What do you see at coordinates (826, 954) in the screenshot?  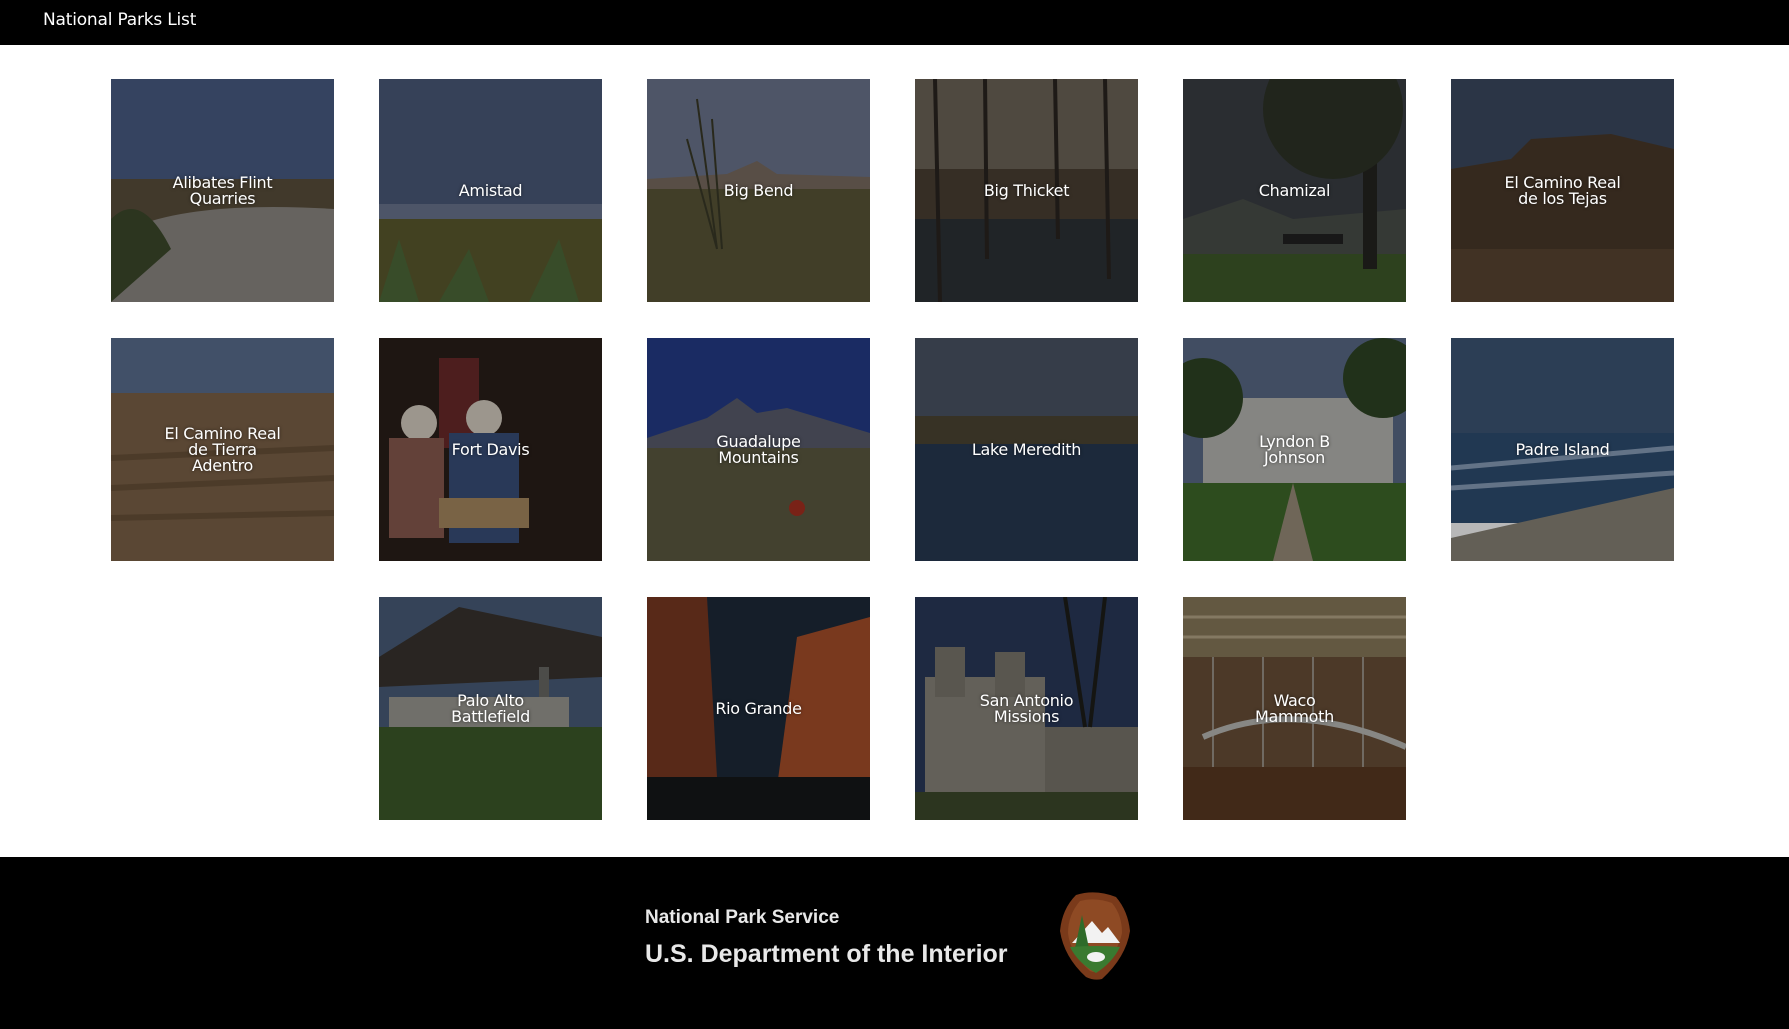 I see `footer-dept-name: U.S. Department of the Interior` at bounding box center [826, 954].